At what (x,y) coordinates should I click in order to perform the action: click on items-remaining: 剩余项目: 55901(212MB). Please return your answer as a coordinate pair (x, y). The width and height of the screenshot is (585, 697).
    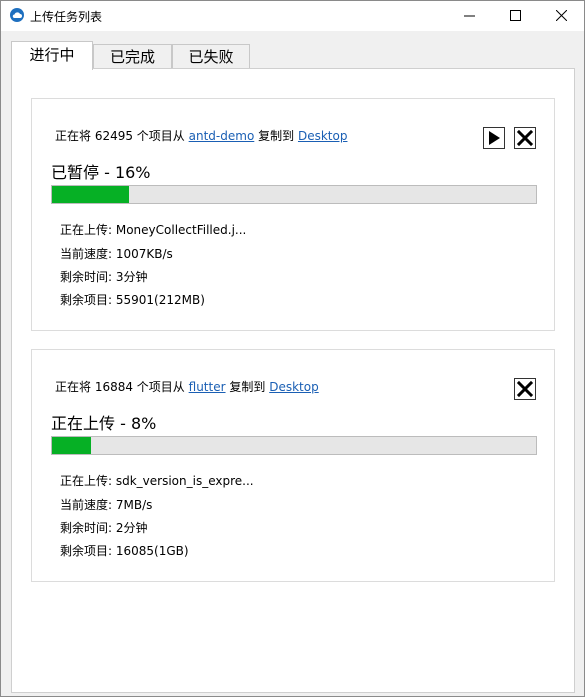
    Looking at the image, I should click on (132, 300).